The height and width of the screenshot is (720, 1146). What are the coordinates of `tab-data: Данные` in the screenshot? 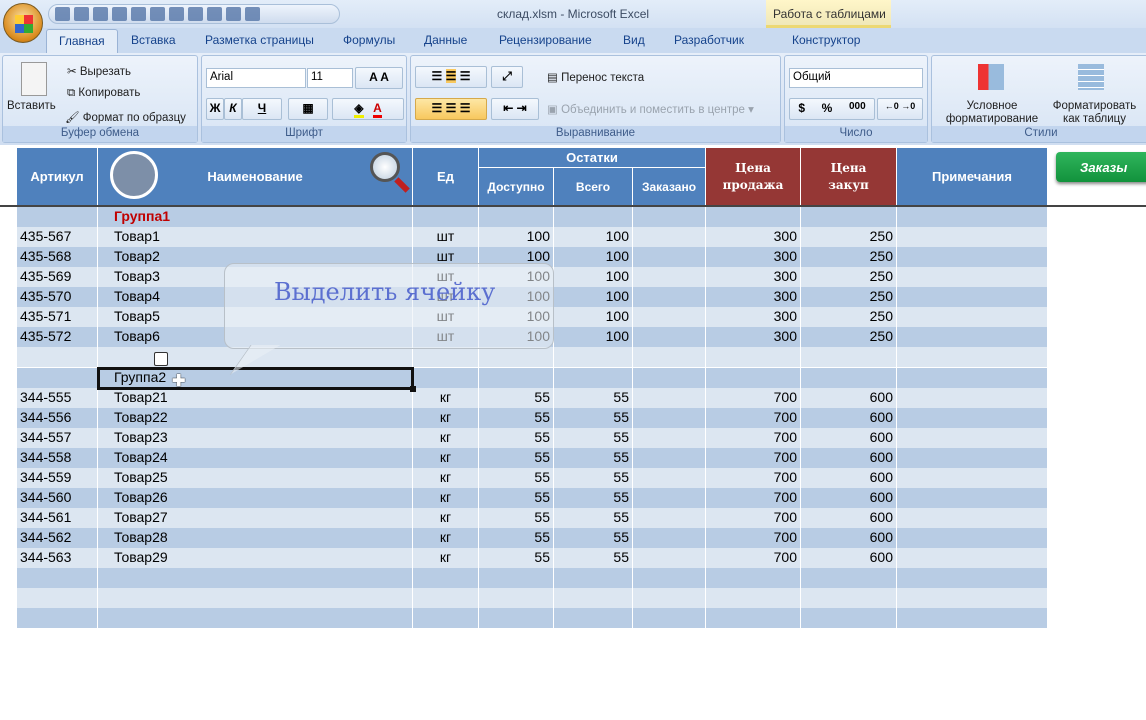 It's located at (445, 40).